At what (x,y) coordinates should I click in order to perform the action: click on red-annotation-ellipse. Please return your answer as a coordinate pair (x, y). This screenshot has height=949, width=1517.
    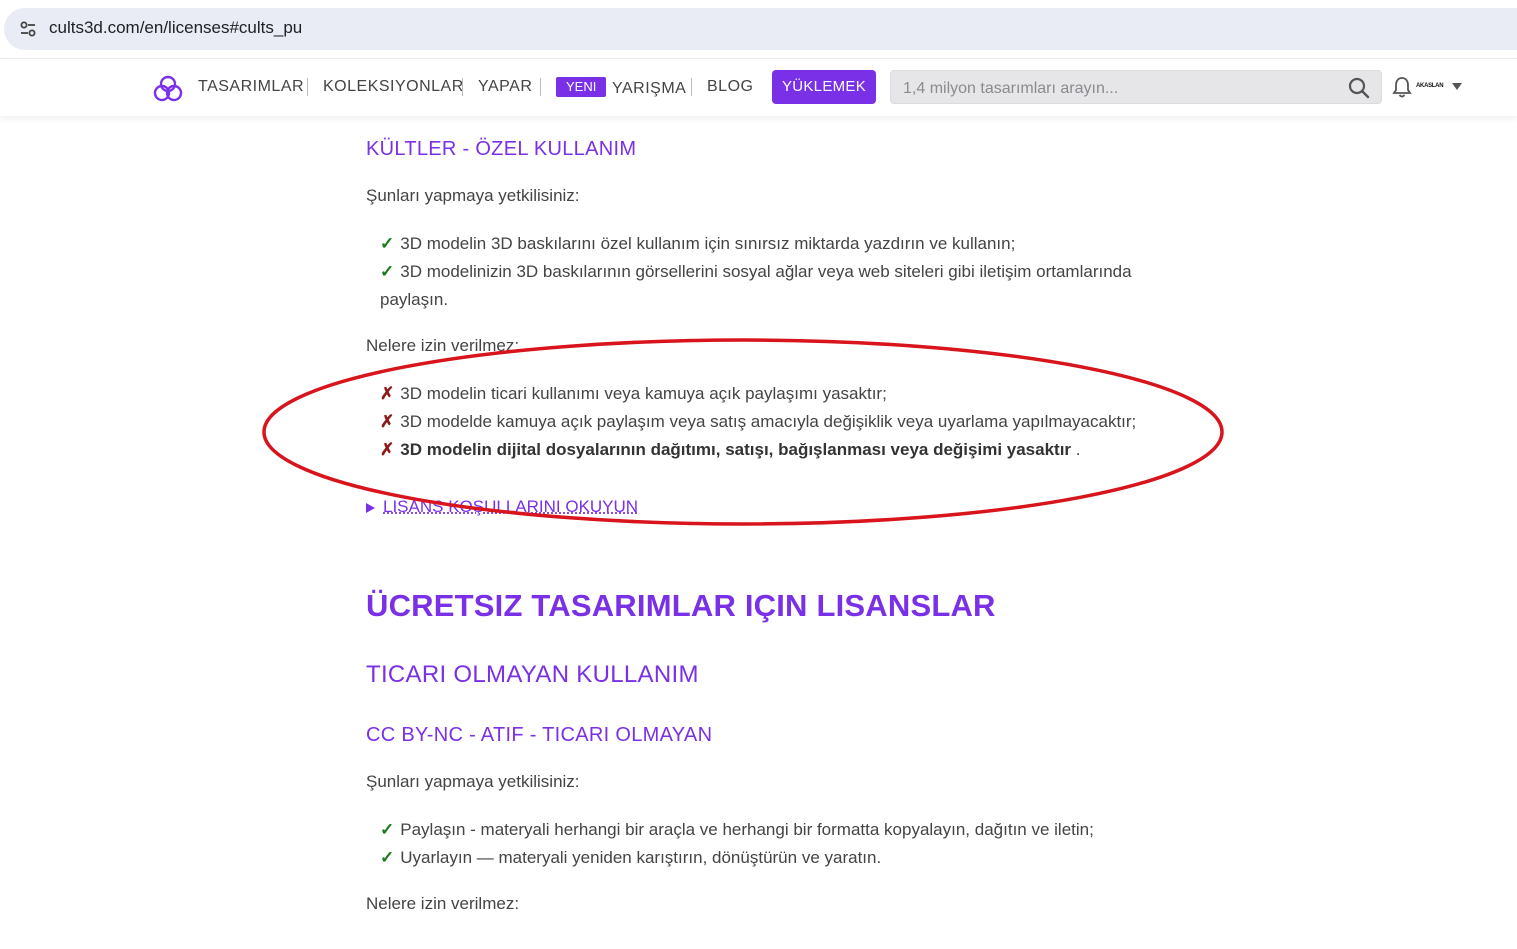
    Looking at the image, I should click on (743, 432).